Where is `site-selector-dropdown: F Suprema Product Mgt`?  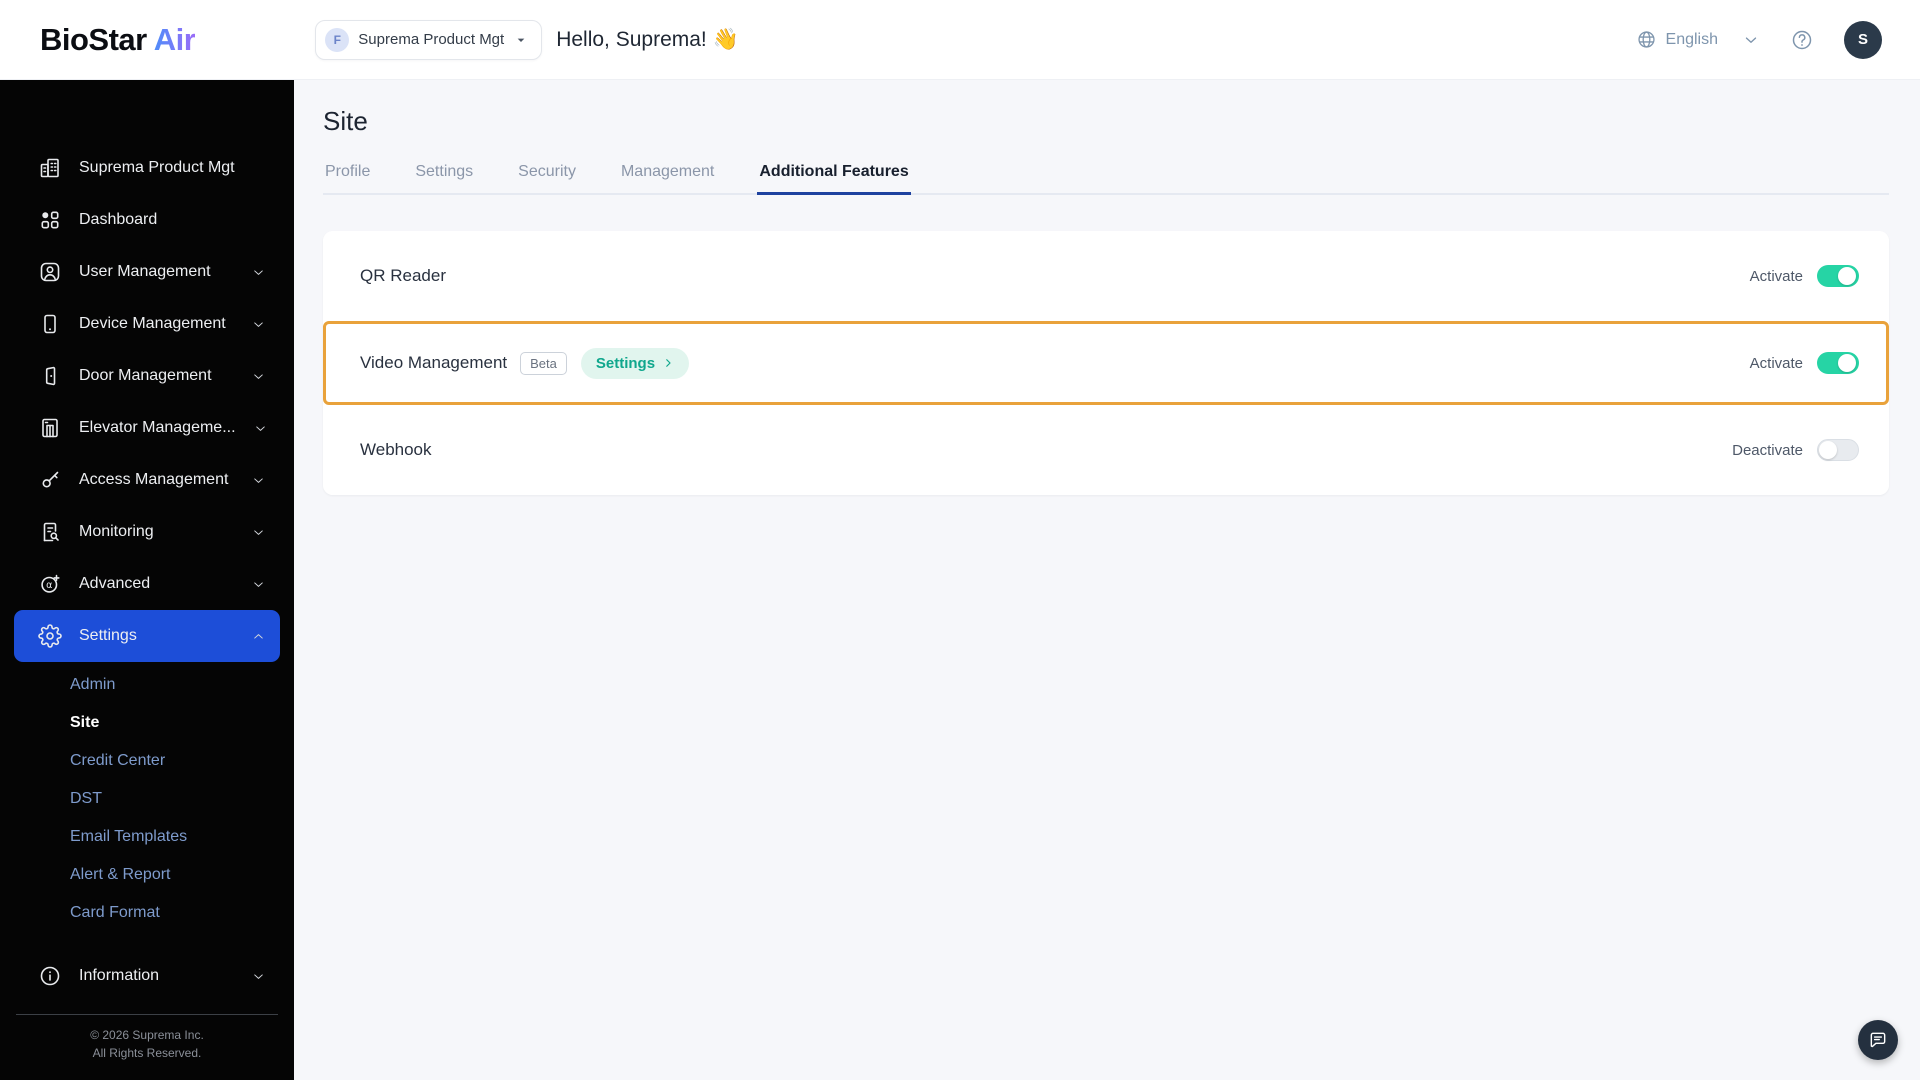 site-selector-dropdown: F Suprema Product Mgt is located at coordinates (429, 39).